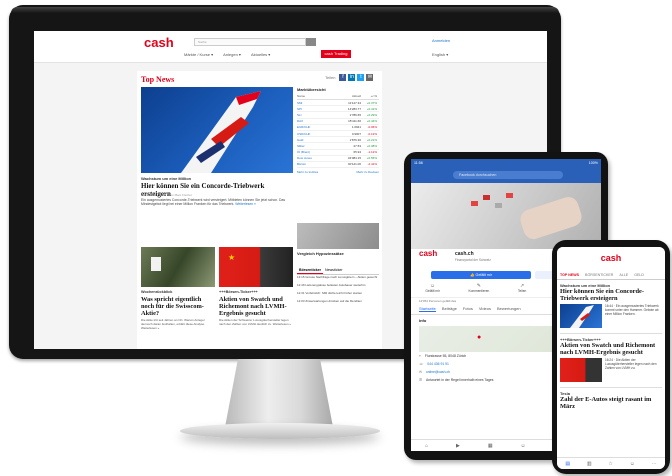  What do you see at coordinates (372, 152) in the screenshot?
I see `market-change: -1.12%` at bounding box center [372, 152].